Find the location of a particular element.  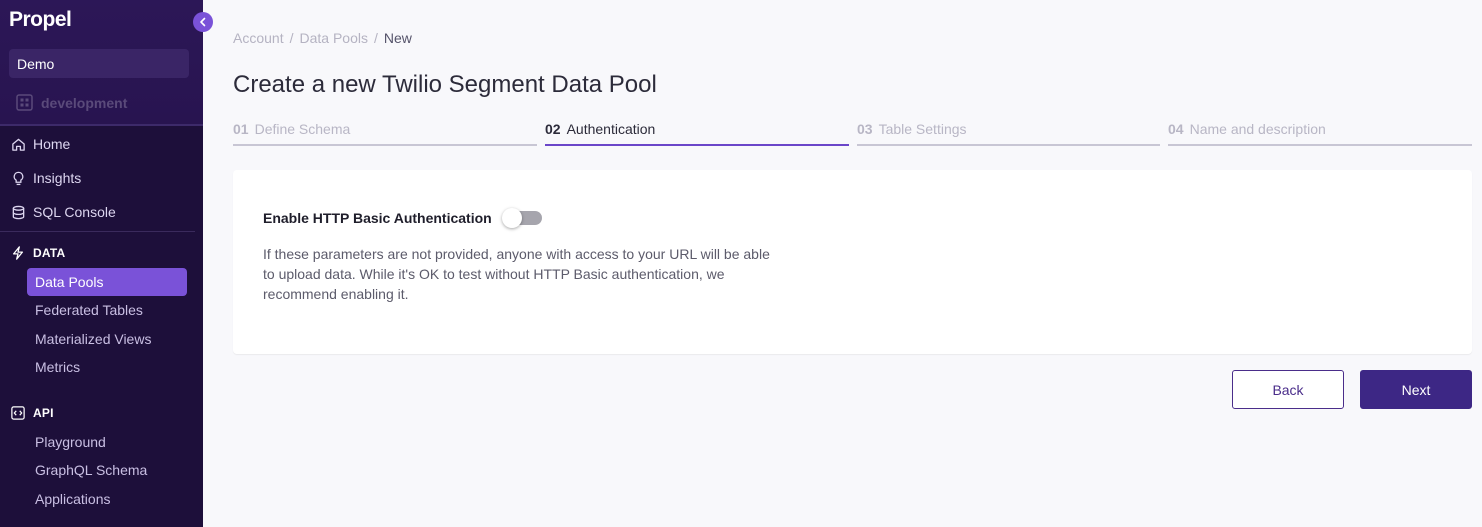

nav-label: Insights is located at coordinates (57, 178).